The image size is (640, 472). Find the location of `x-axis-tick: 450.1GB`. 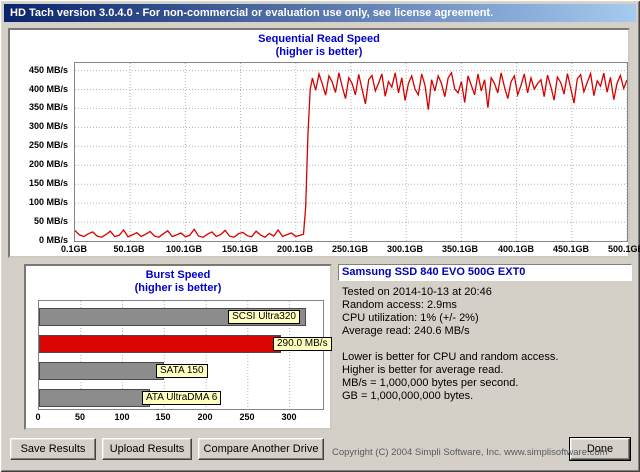

x-axis-tick: 450.1GB is located at coordinates (571, 249).